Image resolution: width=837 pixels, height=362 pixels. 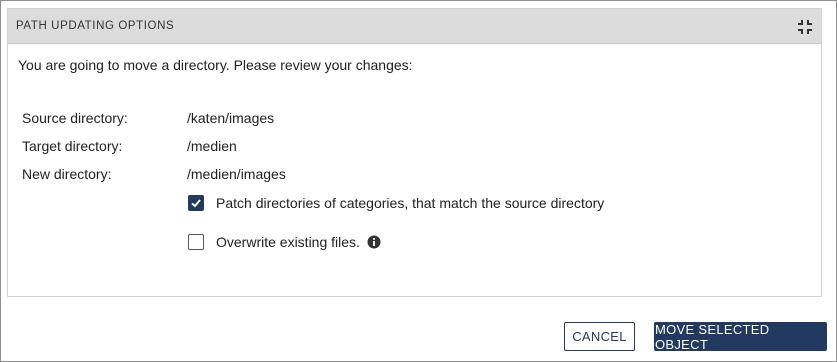 What do you see at coordinates (212, 146) in the screenshot?
I see `target-directory-value: /medien` at bounding box center [212, 146].